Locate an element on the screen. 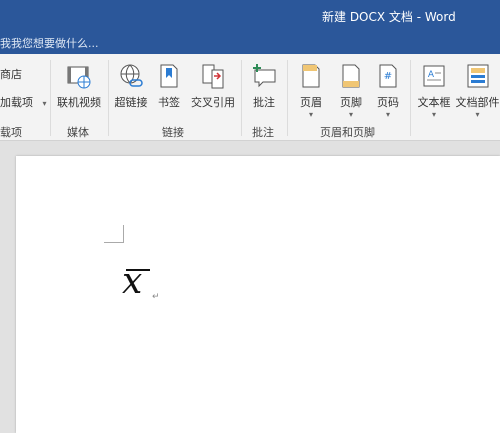 The width and height of the screenshot is (500, 433). text-box-icon: A is located at coordinates (434, 76).